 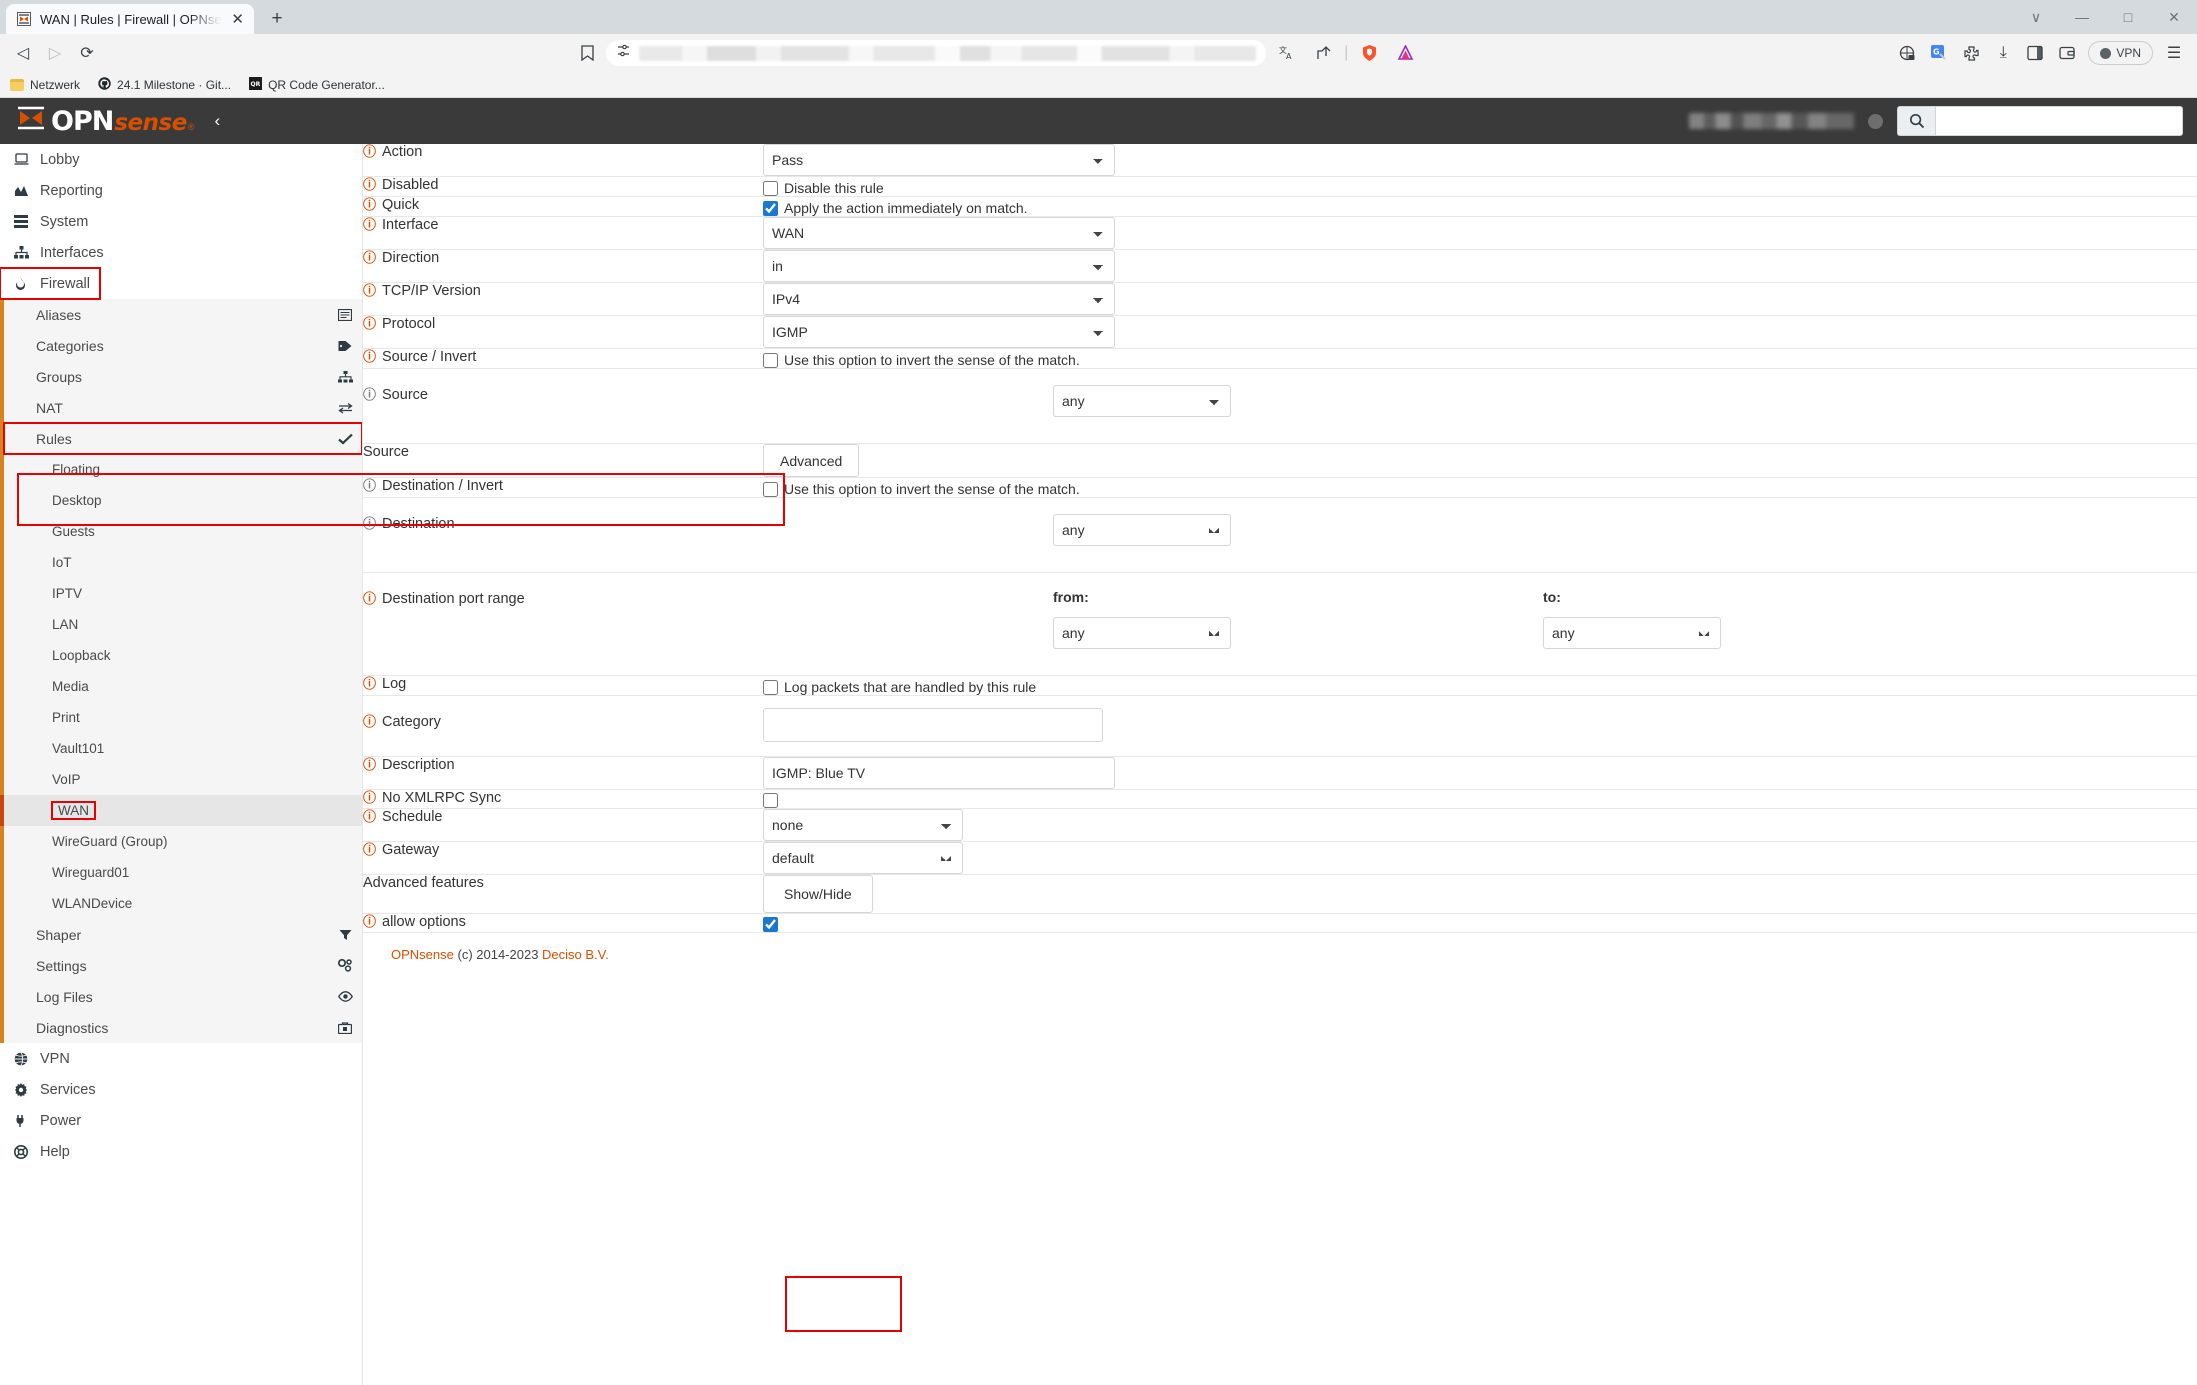 What do you see at coordinates (939, 773) in the screenshot?
I see `description-input` at bounding box center [939, 773].